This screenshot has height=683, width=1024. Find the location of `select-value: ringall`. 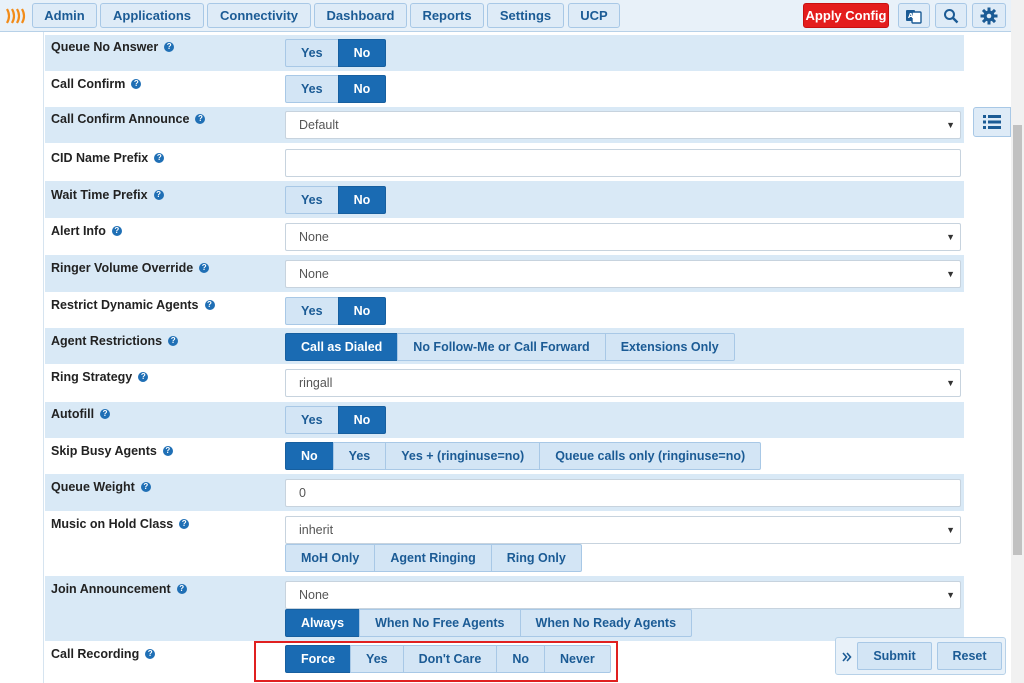

select-value: ringall is located at coordinates (316, 383).